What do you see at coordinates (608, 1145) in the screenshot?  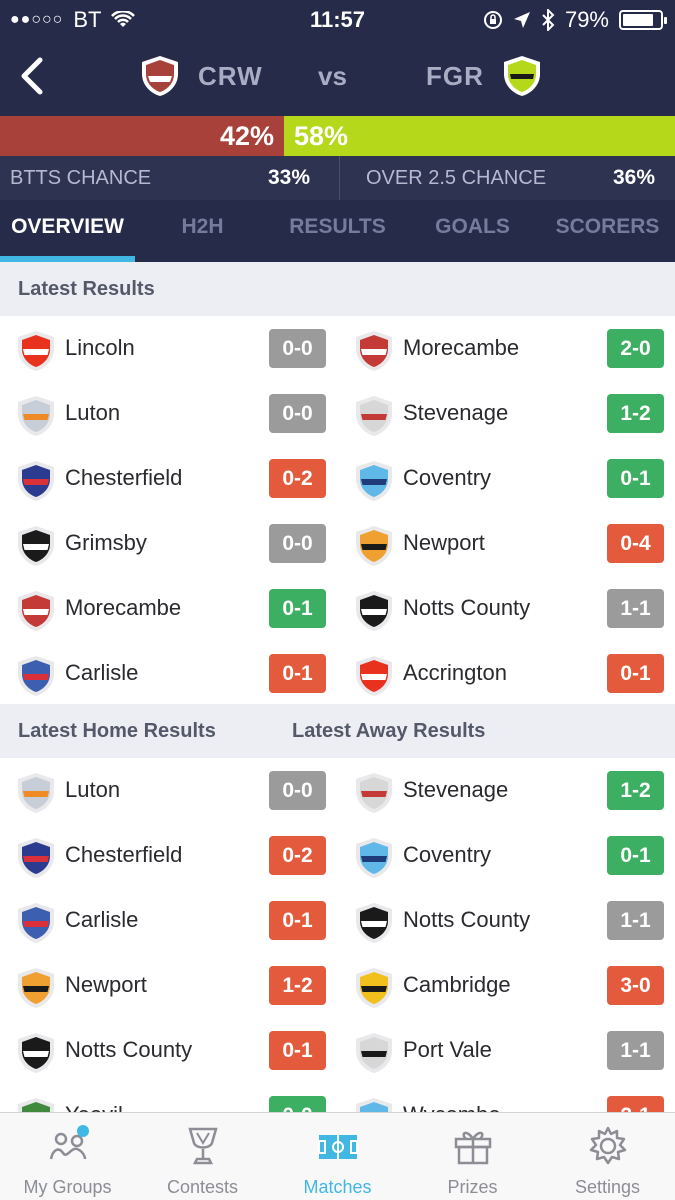 I see `gear-icon` at bounding box center [608, 1145].